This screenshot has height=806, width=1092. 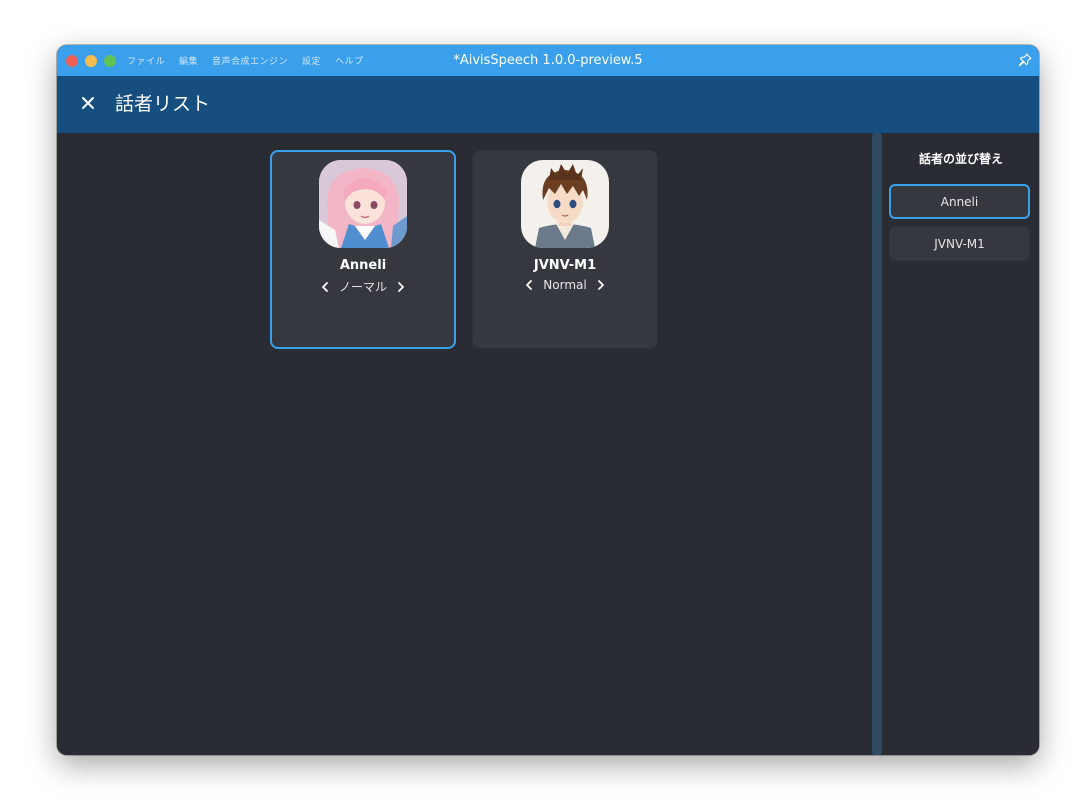 What do you see at coordinates (565, 249) in the screenshot?
I see `speaker-card-jvnv-m1: JVNV-M1 Normal` at bounding box center [565, 249].